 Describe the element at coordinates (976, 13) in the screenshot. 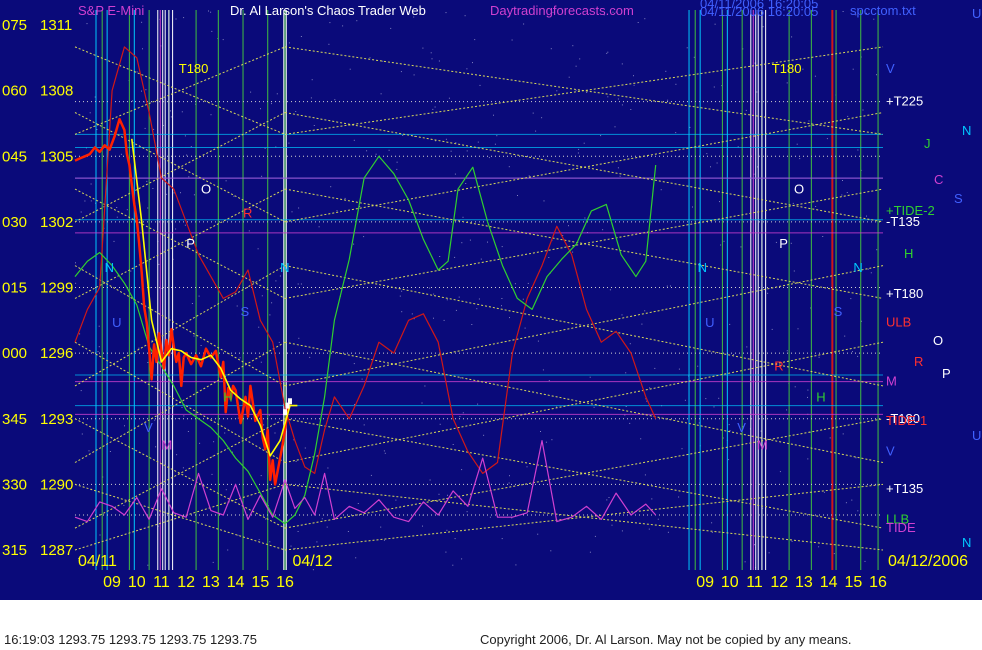

I see `side-letter: U` at that location.